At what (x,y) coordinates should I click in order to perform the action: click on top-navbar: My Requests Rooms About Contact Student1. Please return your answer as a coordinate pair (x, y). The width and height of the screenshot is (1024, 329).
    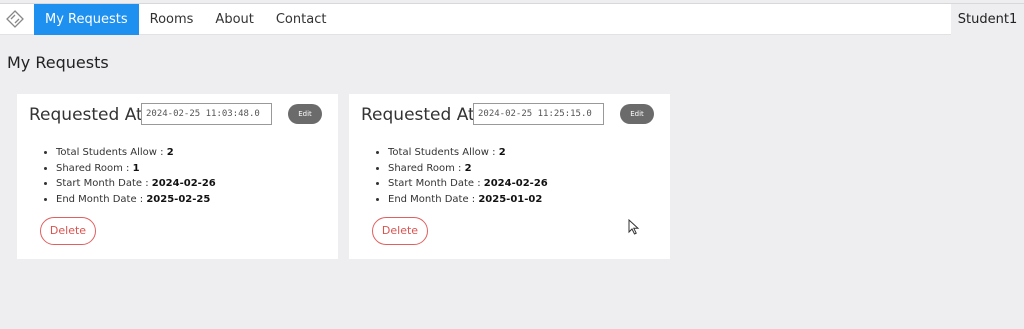
    Looking at the image, I should click on (512, 19).